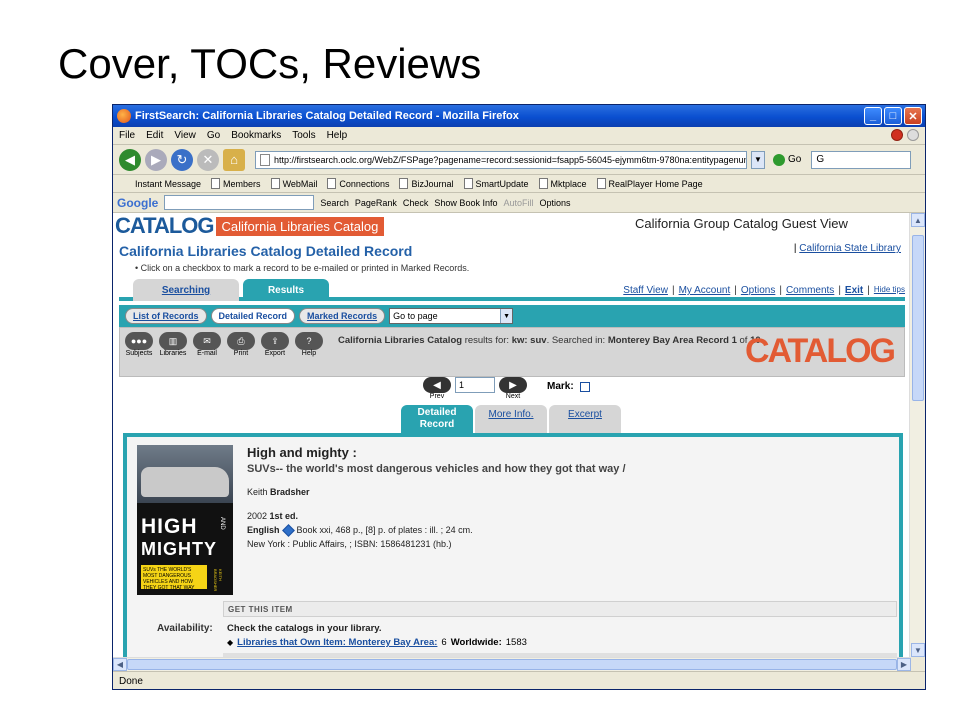 This screenshot has width=960, height=720. I want to click on menu-edit: Edit, so click(154, 135).